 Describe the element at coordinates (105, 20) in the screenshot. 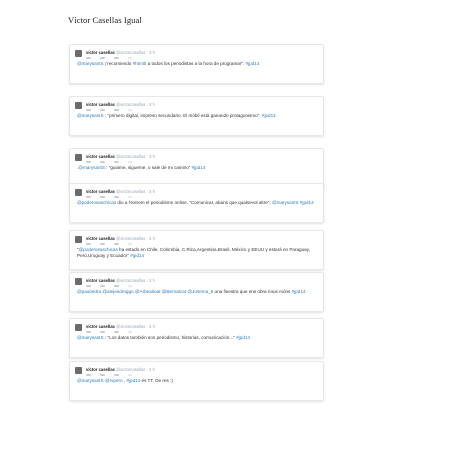

I see `document-title: Víctor Casellas Igual` at that location.